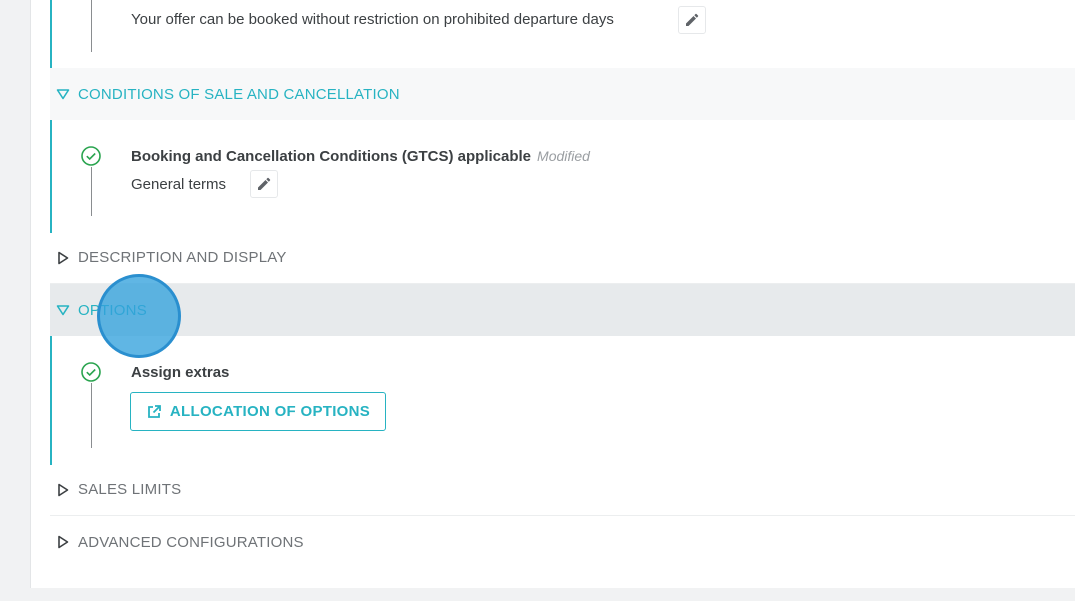 Image resolution: width=1075 pixels, height=601 pixels. I want to click on modified-badge: Modified, so click(563, 156).